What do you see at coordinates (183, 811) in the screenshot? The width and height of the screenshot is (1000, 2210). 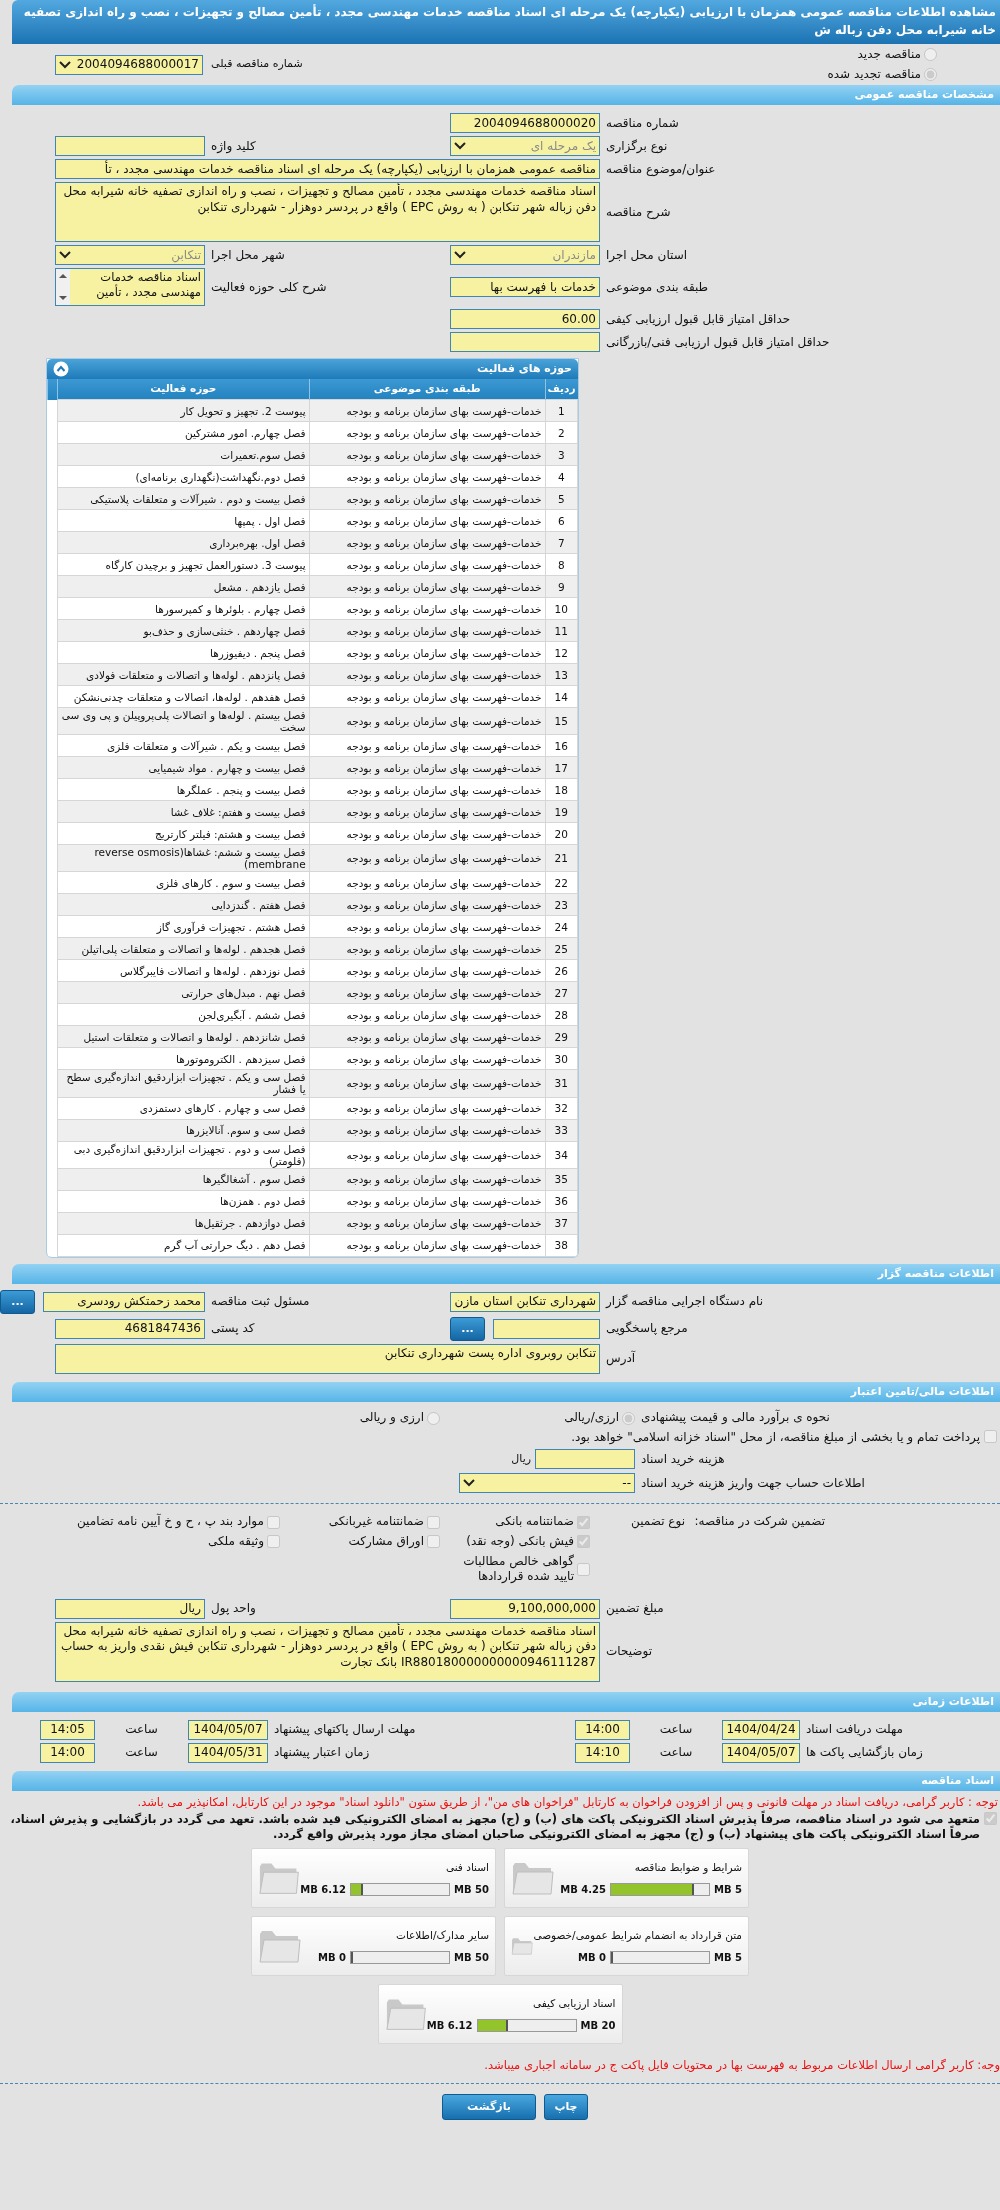 I see `table-cell: فصل بیست و هفتم: غلاف غشا` at bounding box center [183, 811].